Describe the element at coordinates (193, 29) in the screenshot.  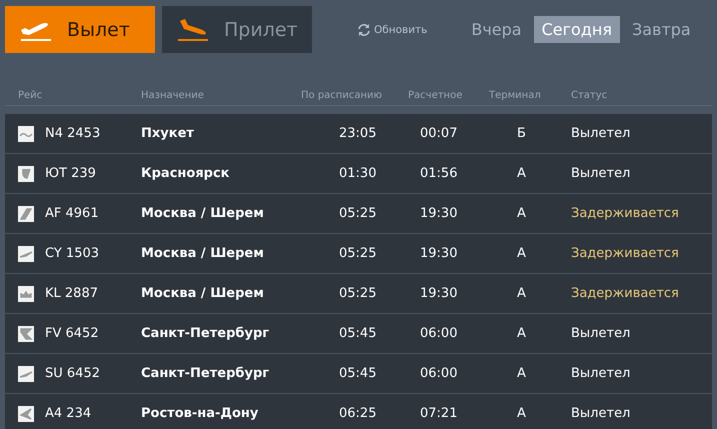
I see `landing-icon` at that location.